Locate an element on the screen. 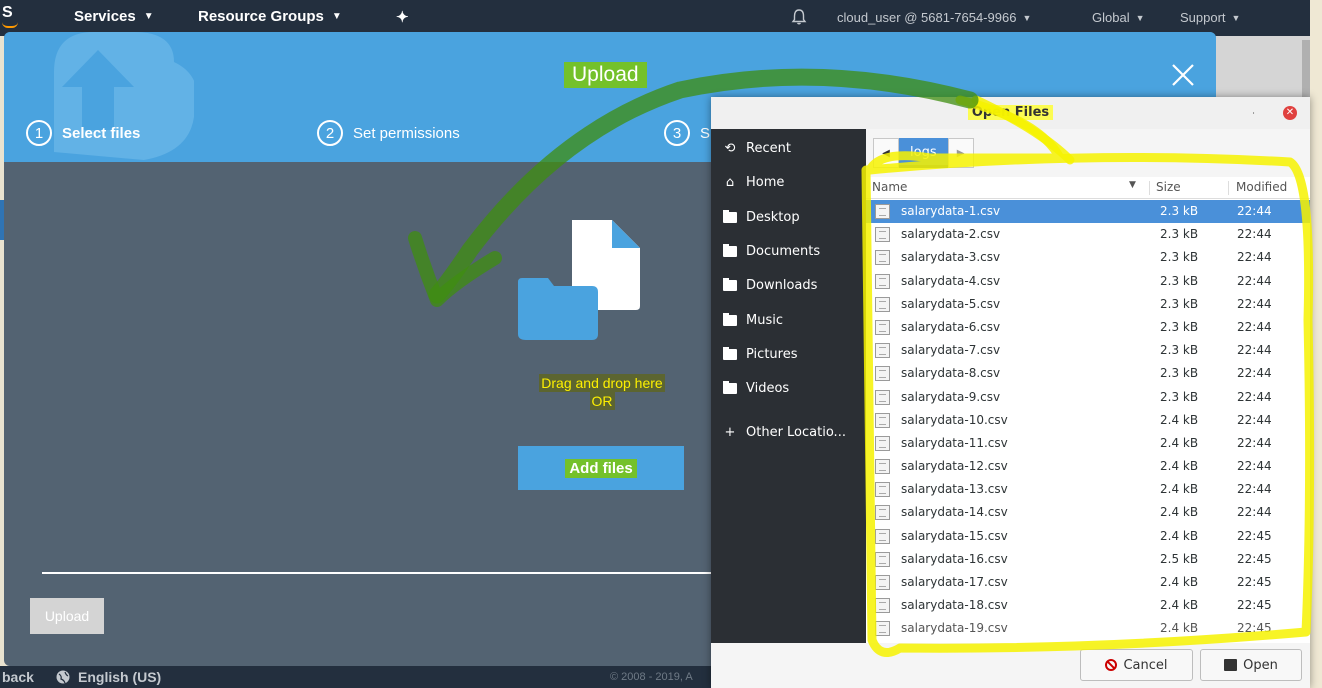 The width and height of the screenshot is (1322, 688). place-pictures: Pictures is located at coordinates (760, 354).